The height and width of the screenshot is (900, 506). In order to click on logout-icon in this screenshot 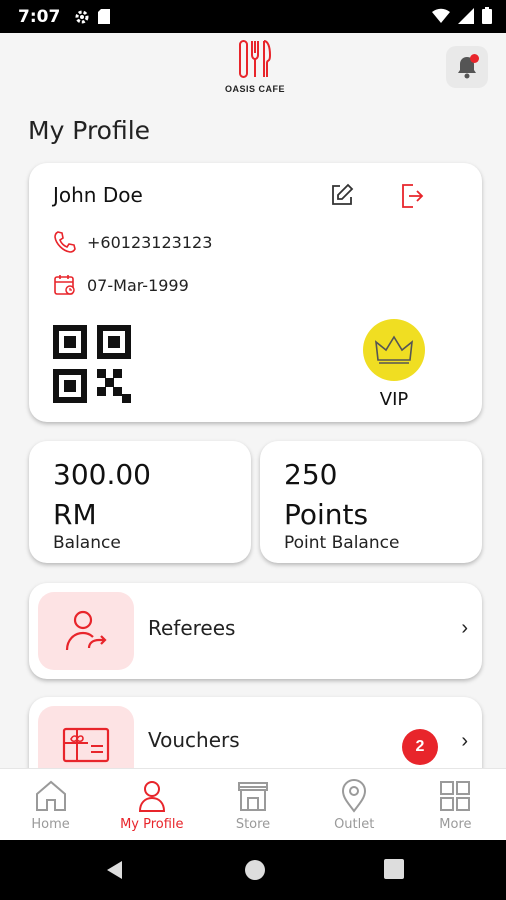, I will do `click(413, 196)`.